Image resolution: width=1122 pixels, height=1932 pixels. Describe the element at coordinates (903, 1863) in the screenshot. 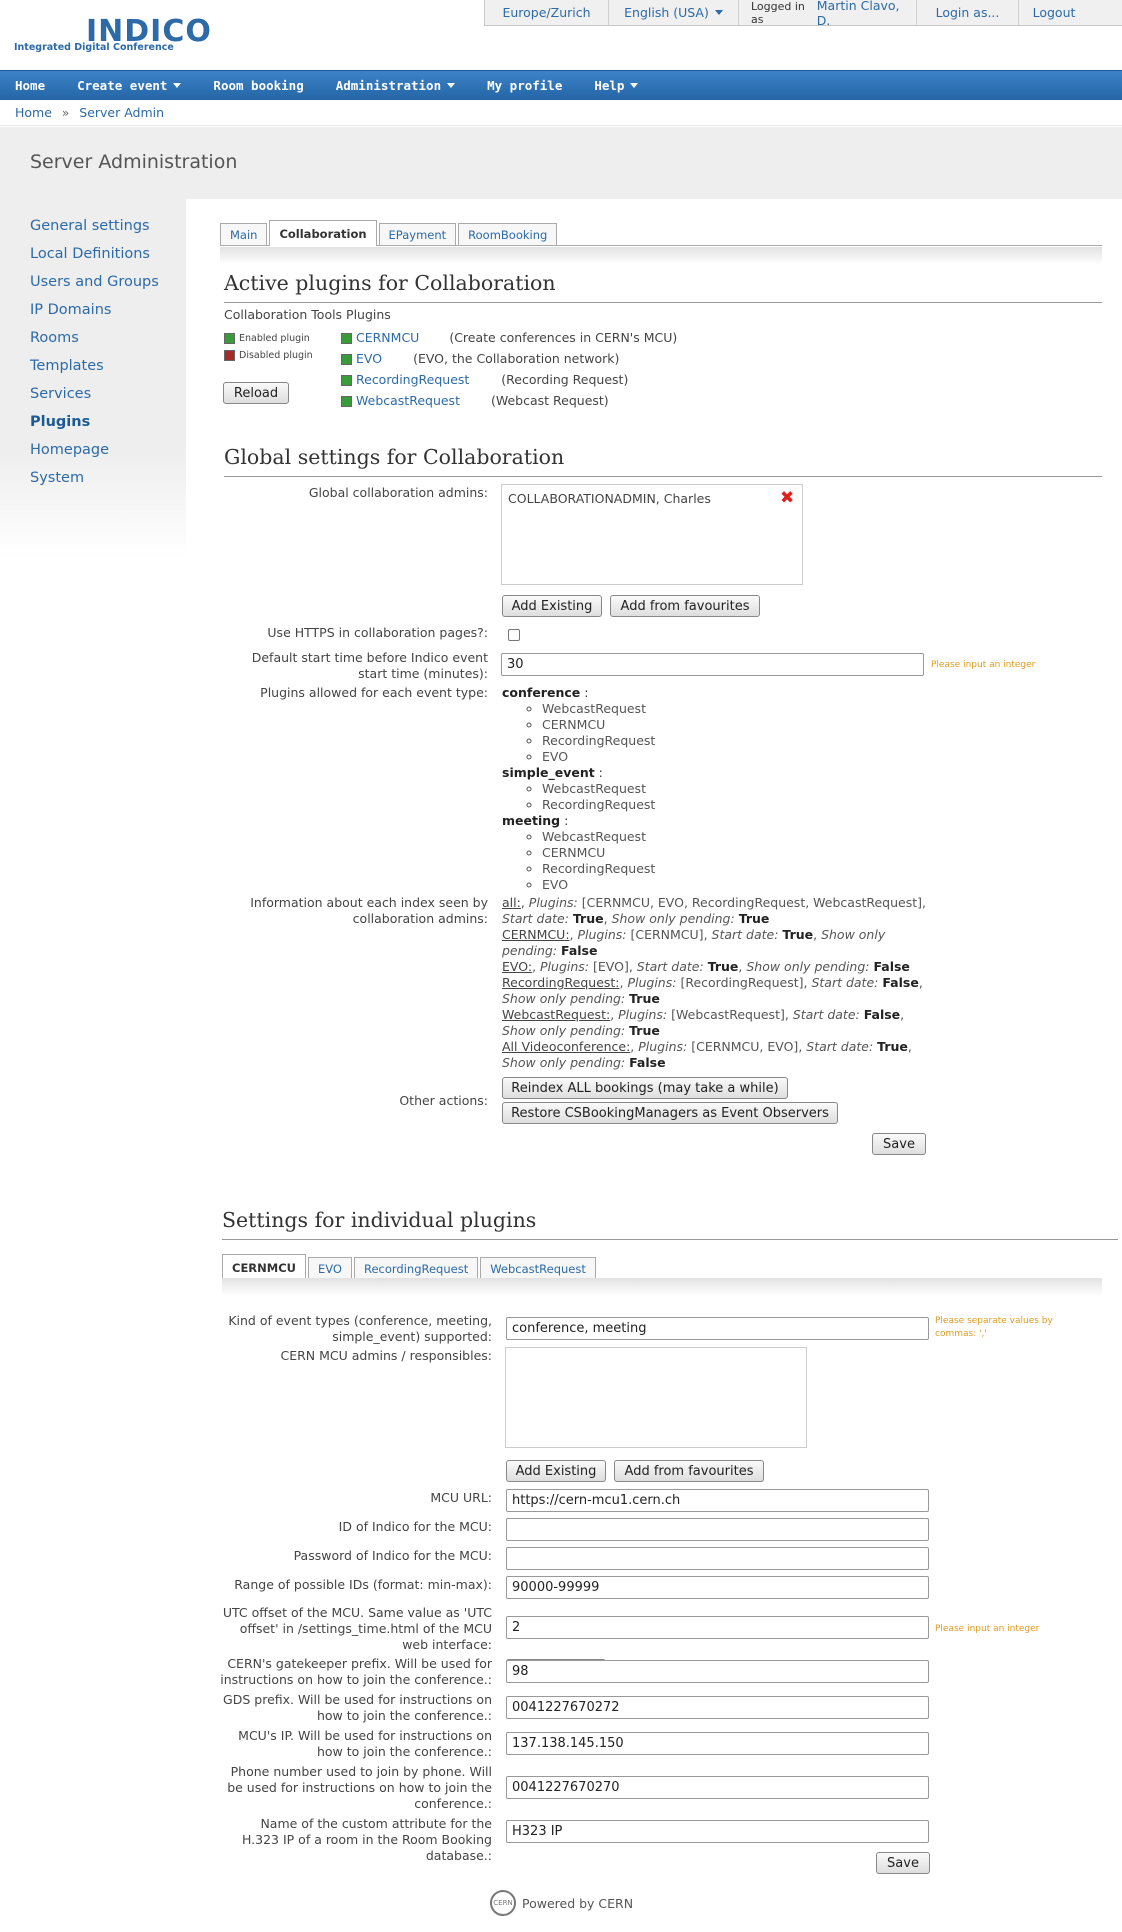

I see `plugin-save-button: Save` at that location.